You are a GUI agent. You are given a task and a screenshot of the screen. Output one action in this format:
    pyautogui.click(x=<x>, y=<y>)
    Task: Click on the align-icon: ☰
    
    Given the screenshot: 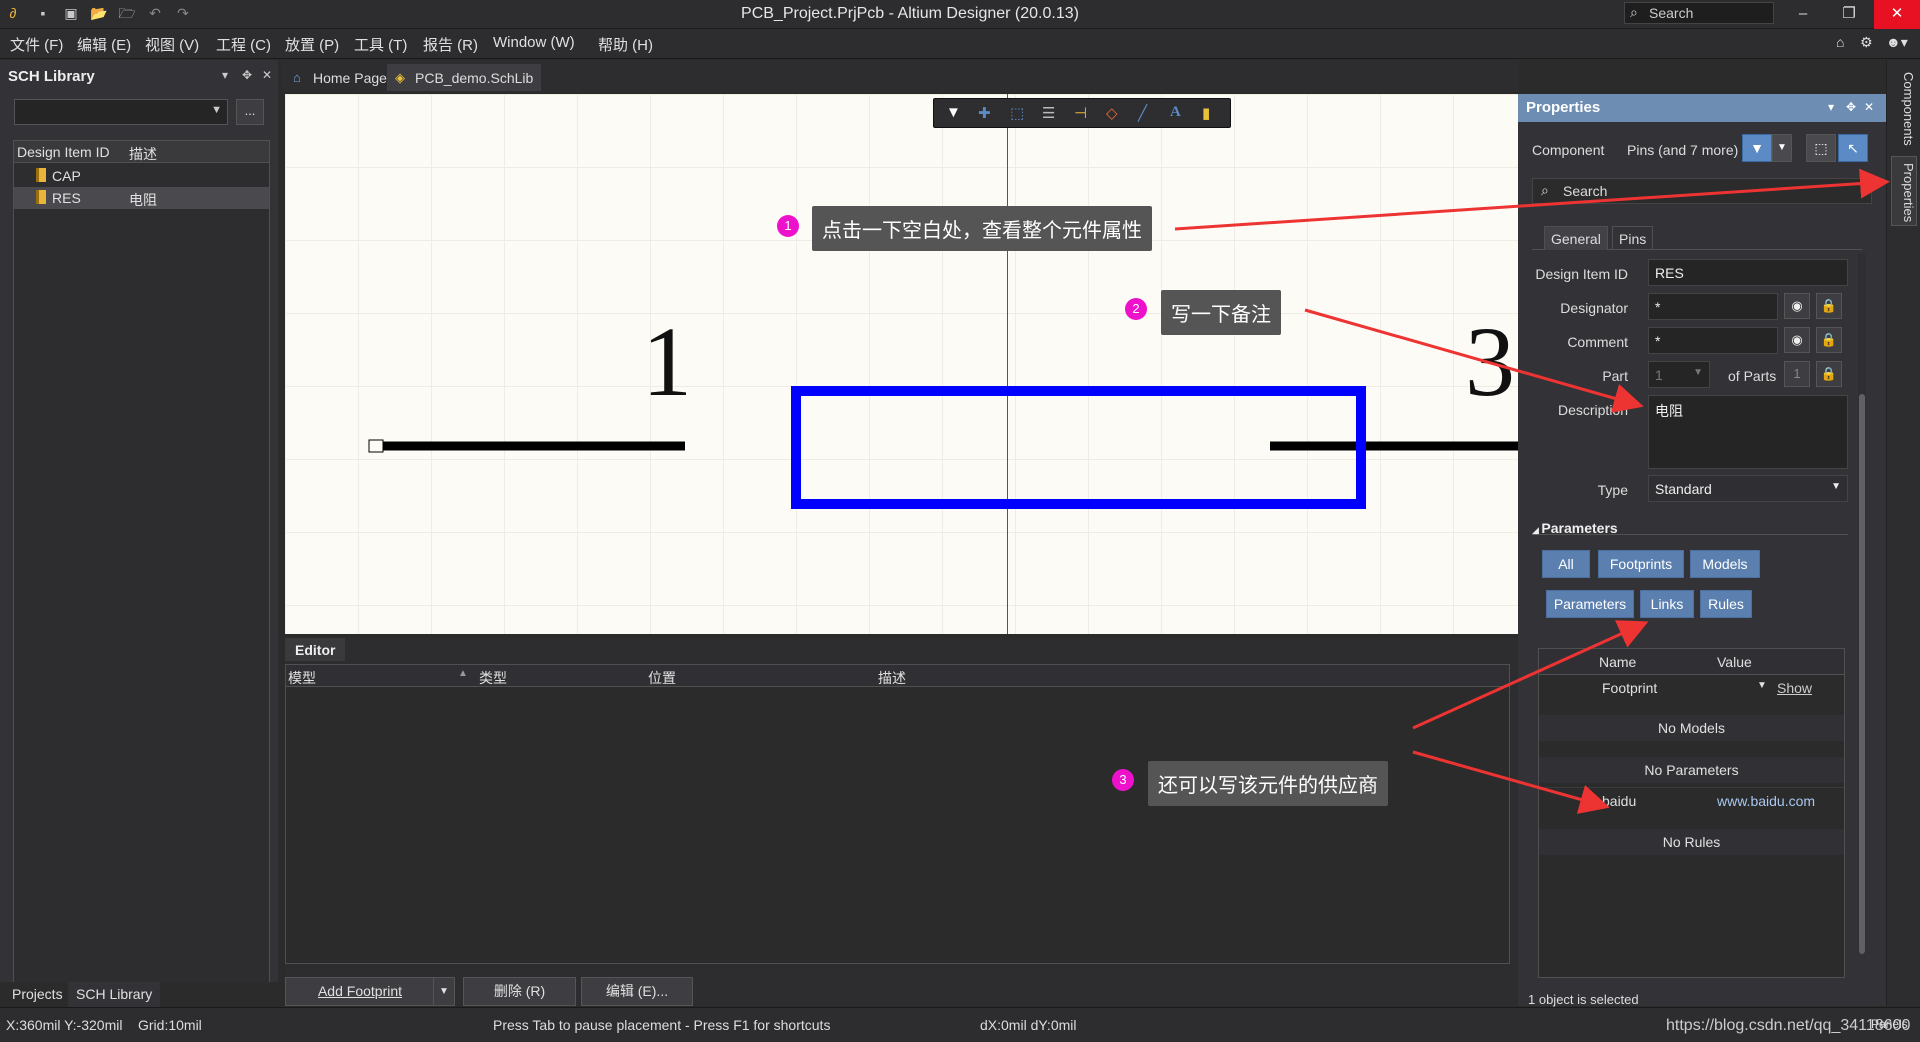 What is the action you would take?
    pyautogui.click(x=1048, y=113)
    